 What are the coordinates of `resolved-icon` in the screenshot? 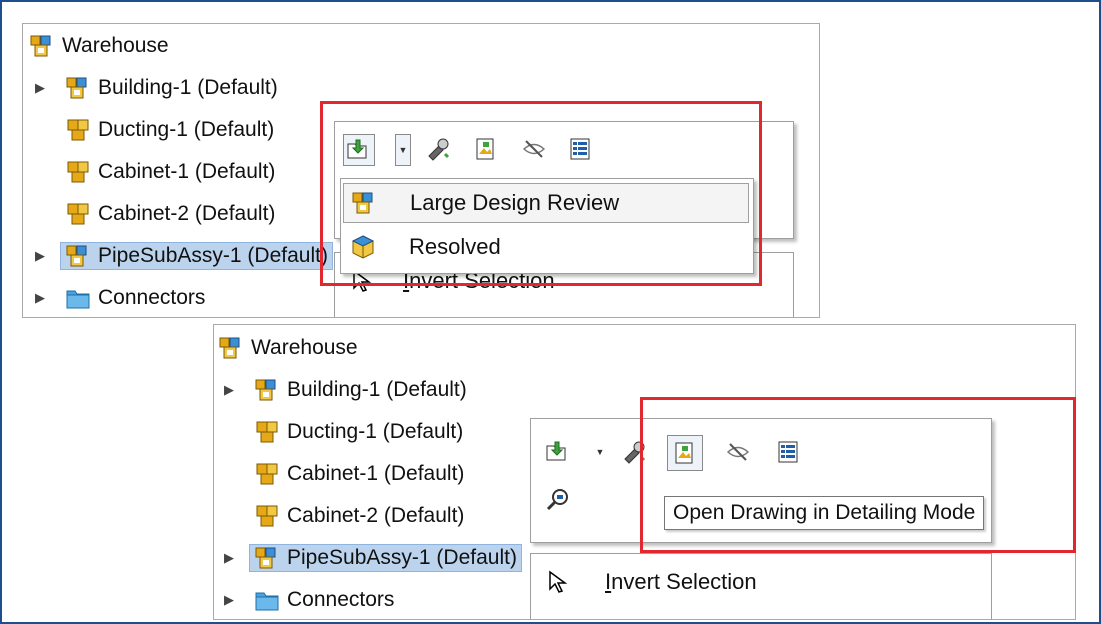 It's located at (363, 247).